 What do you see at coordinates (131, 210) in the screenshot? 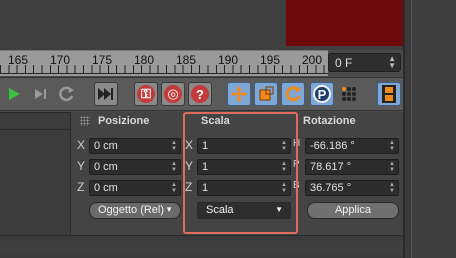
I see `position-mode-value: Oggetto (Rel)` at bounding box center [131, 210].